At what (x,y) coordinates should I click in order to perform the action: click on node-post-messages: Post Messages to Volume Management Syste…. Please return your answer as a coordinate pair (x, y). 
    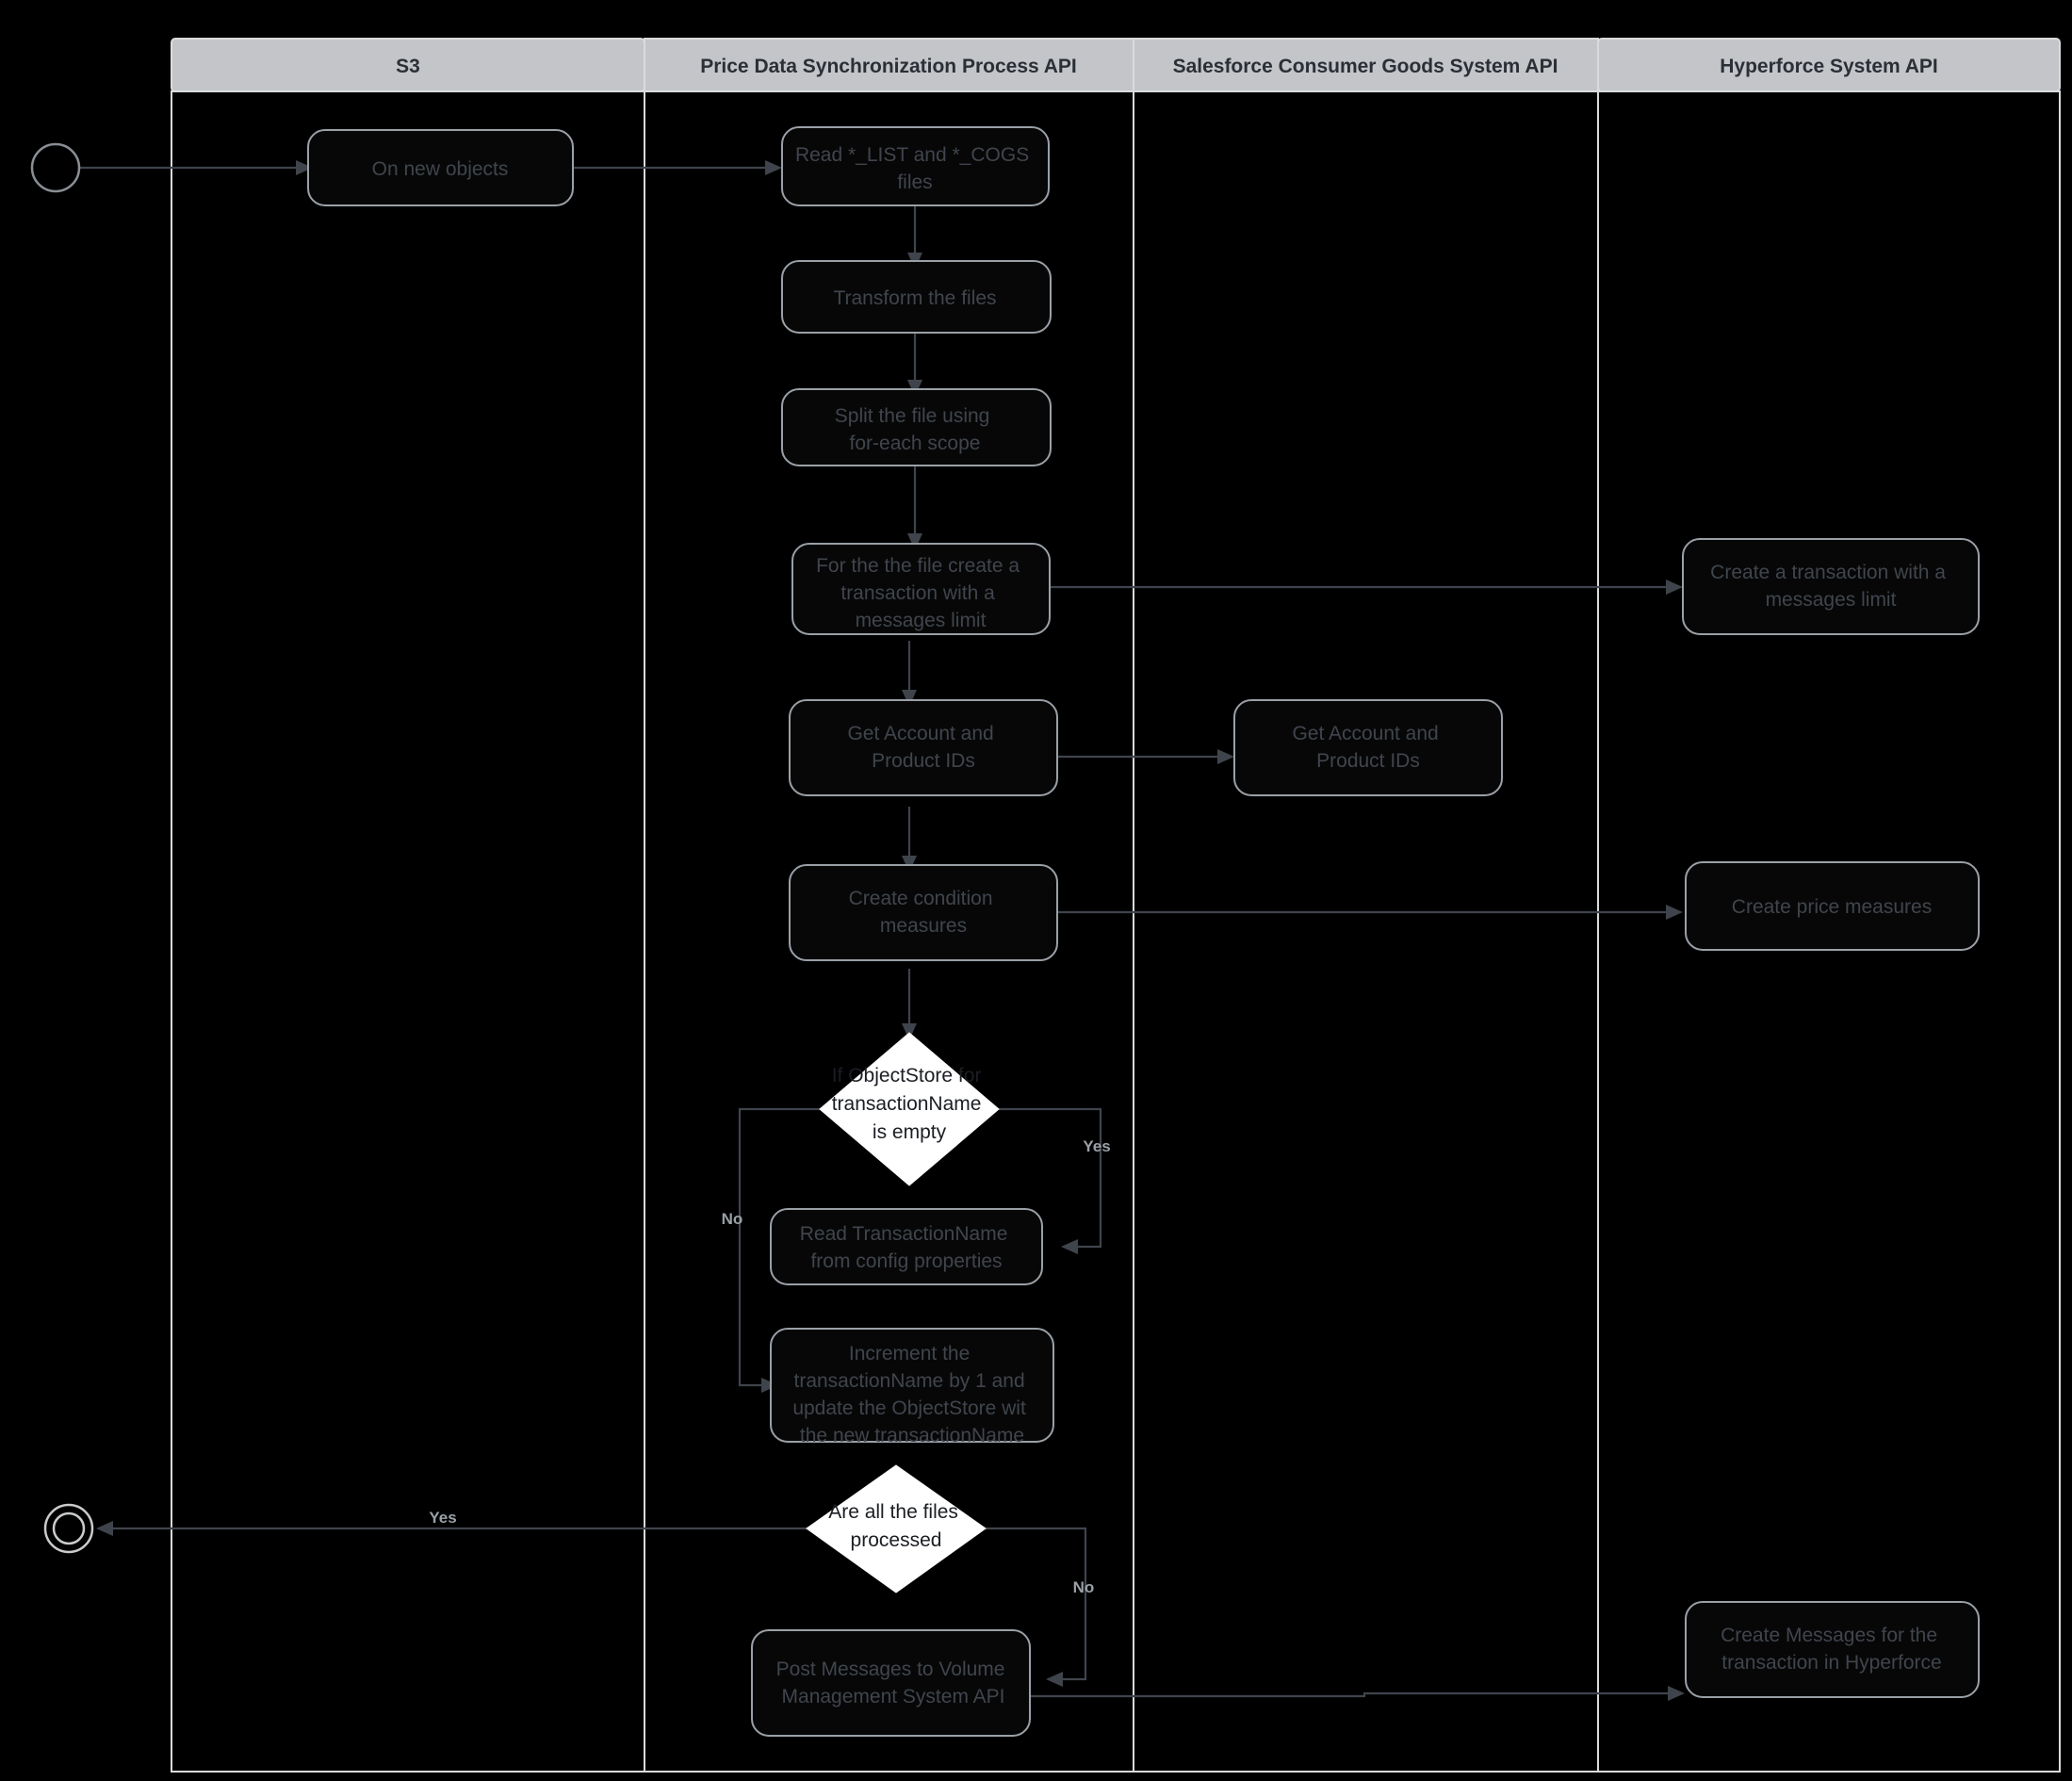
    Looking at the image, I should click on (891, 1683).